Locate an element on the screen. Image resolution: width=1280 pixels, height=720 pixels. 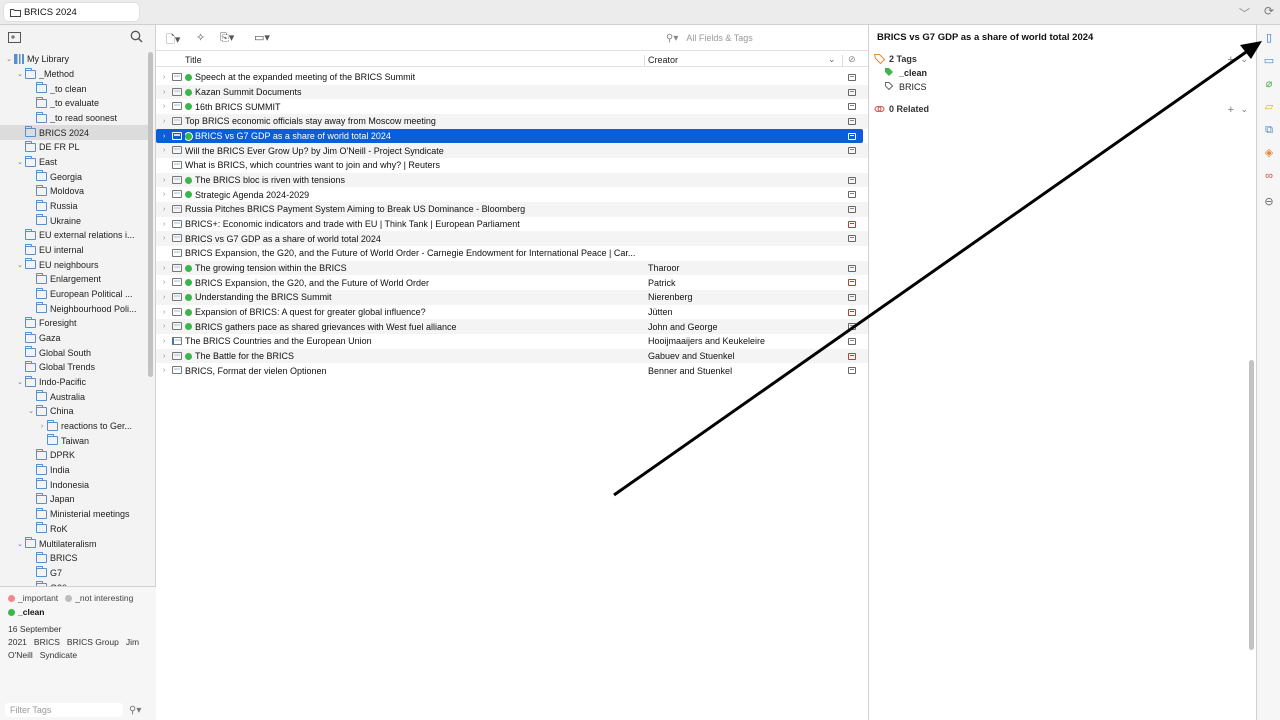
tag-item: BRICS is located at coordinates (1059, 87).